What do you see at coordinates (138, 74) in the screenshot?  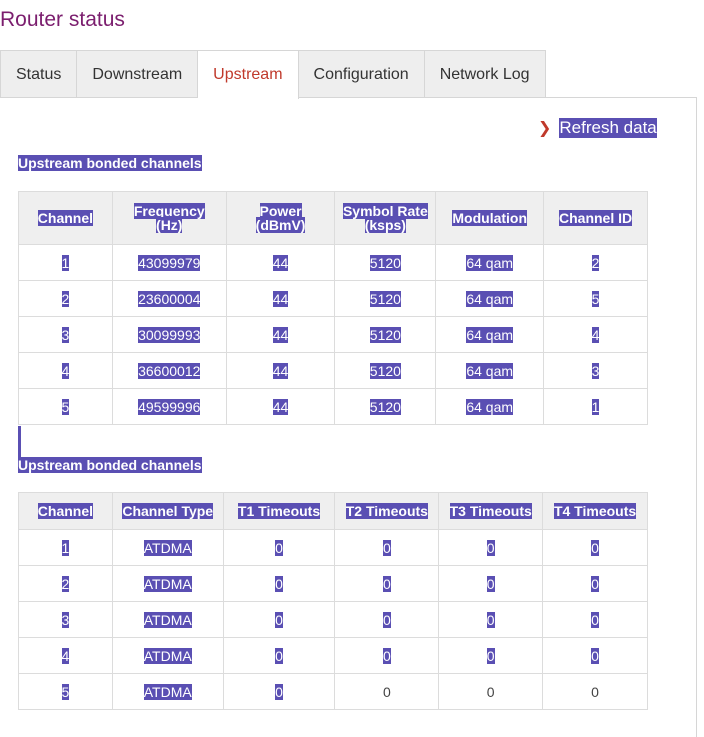 I see `tab-downstream: Downstream` at bounding box center [138, 74].